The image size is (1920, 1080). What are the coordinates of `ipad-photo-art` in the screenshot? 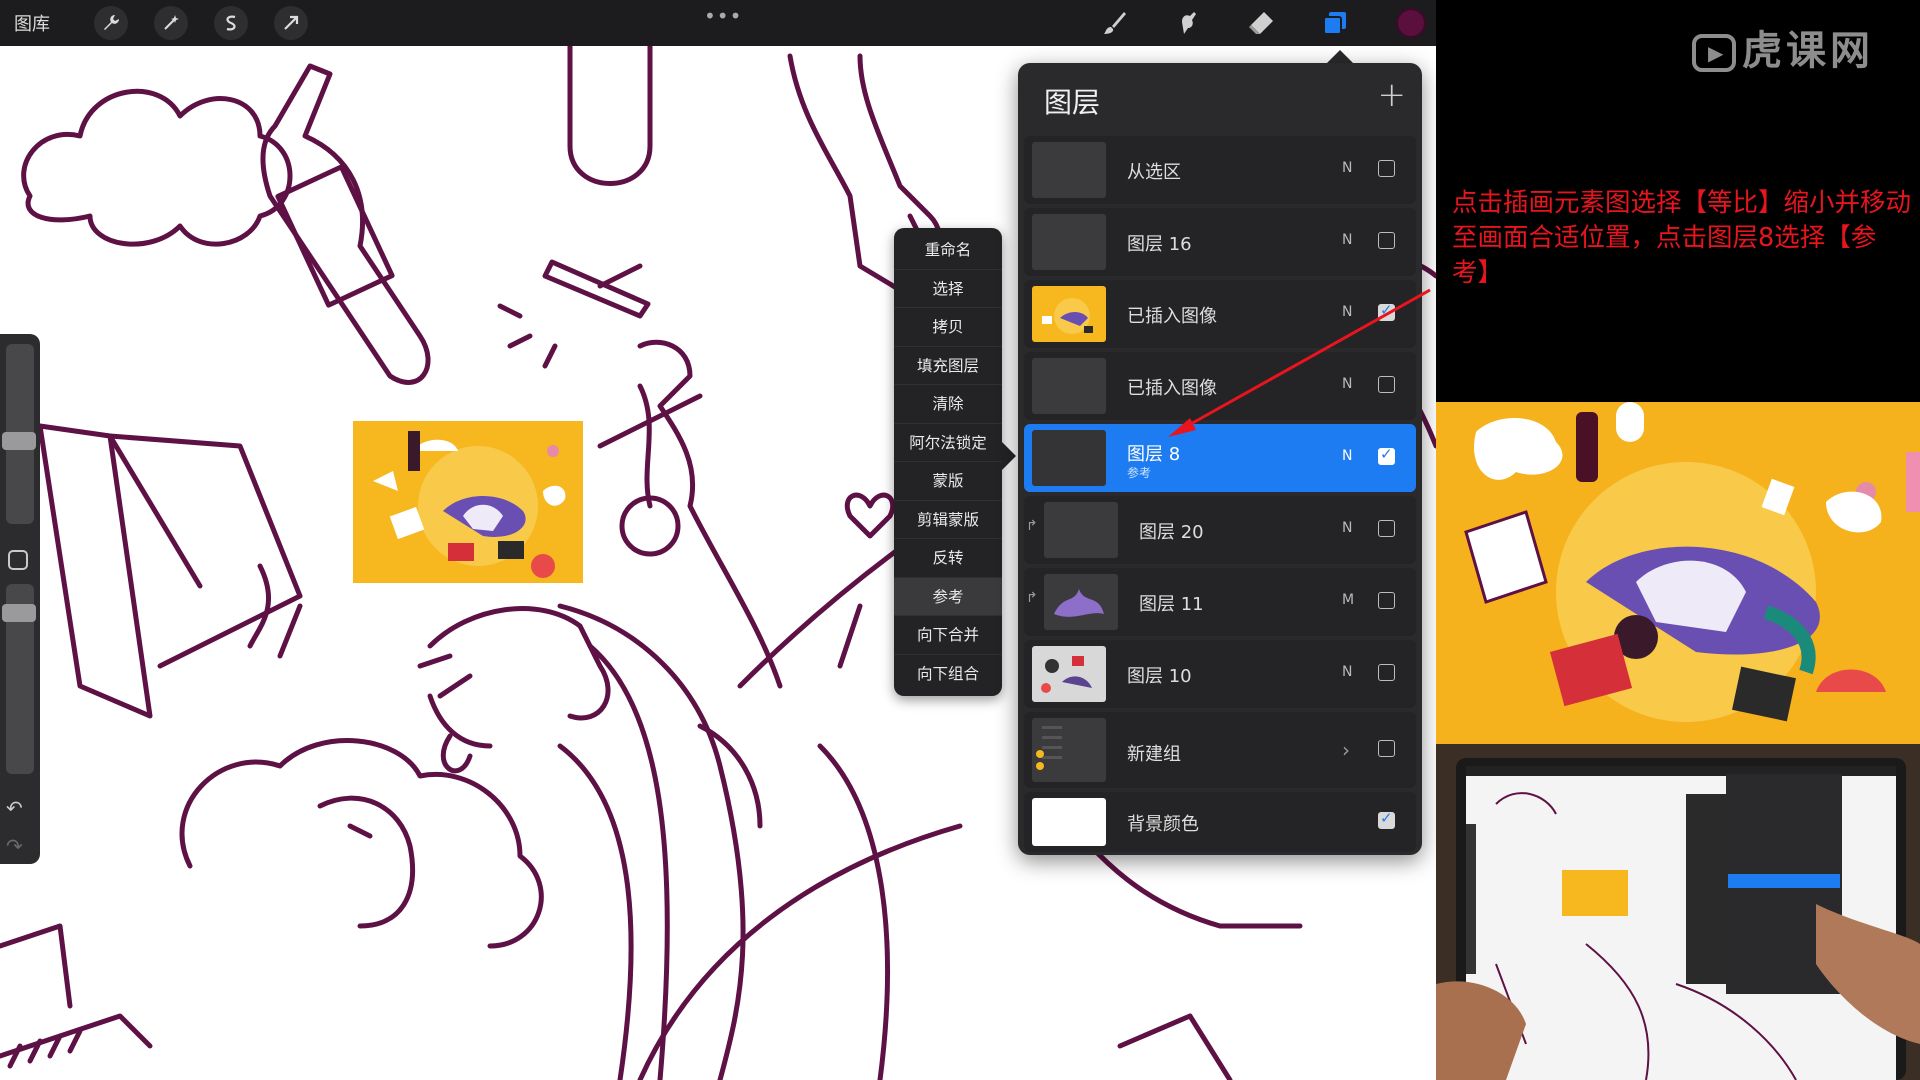 It's located at (1678, 912).